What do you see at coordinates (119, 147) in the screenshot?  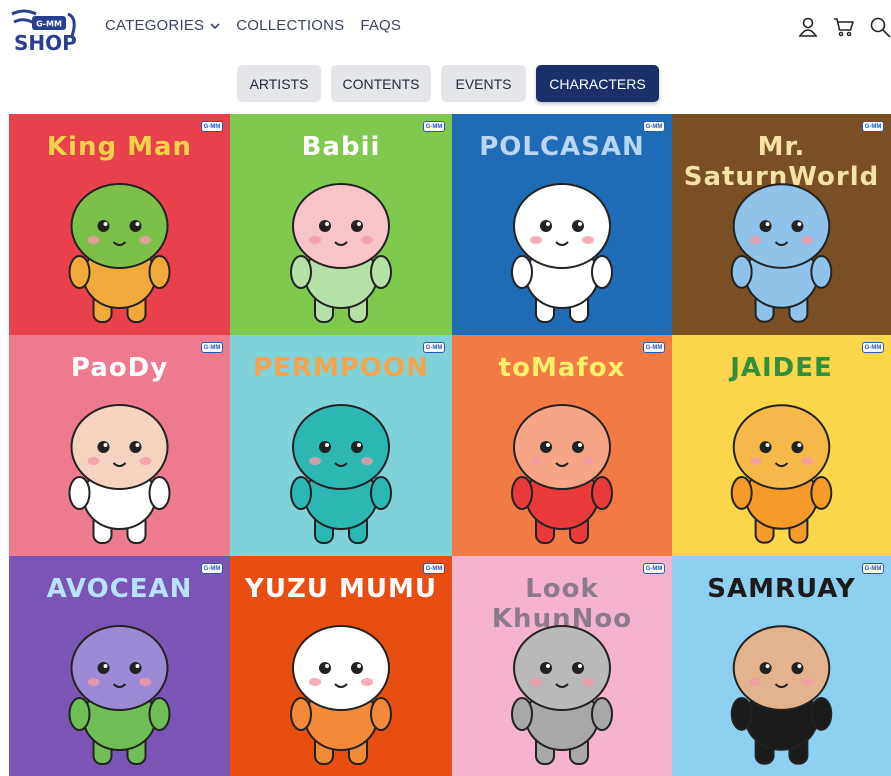 I see `character-name: King Man` at bounding box center [119, 147].